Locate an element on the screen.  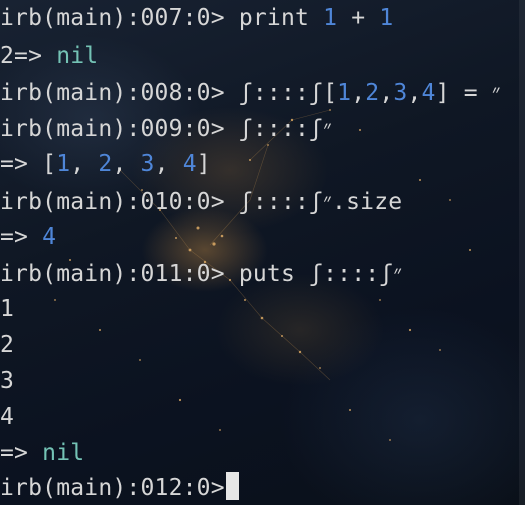
terminal-line-14: irb(main):012:0> is located at coordinates (119, 487).